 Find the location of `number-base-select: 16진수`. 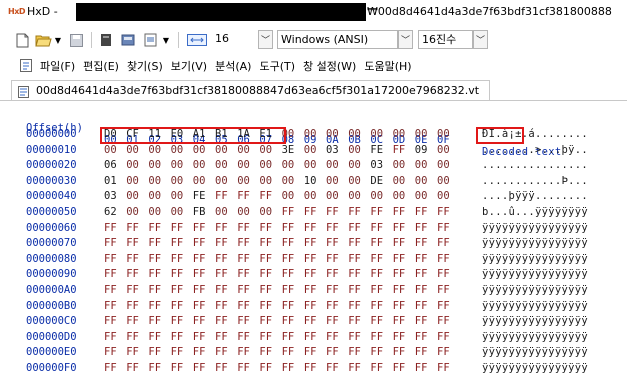

number-base-select: 16진수 is located at coordinates (445, 39).